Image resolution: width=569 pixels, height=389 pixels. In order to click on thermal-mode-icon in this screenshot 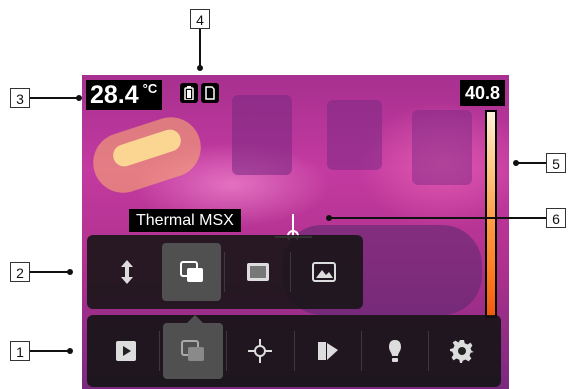, I will do `click(257, 272)`.